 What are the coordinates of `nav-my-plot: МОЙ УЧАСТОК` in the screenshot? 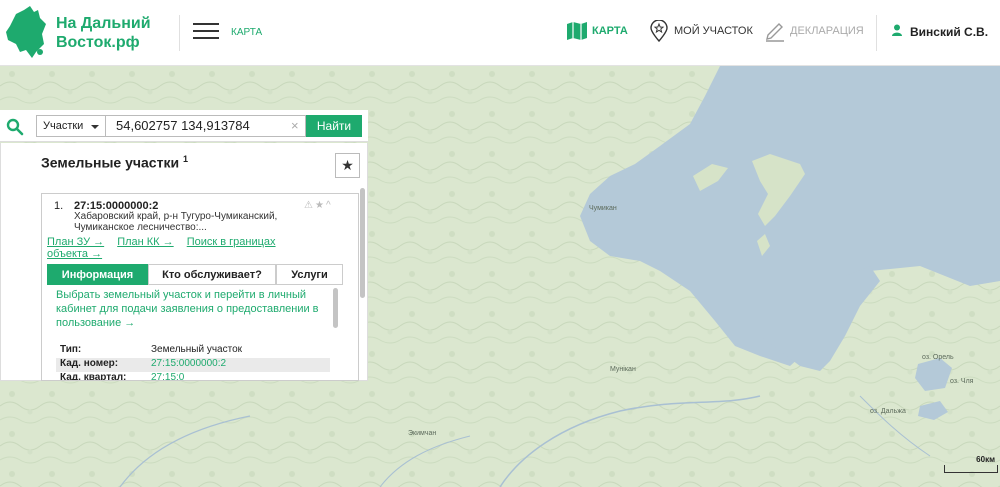 It's located at (700, 31).